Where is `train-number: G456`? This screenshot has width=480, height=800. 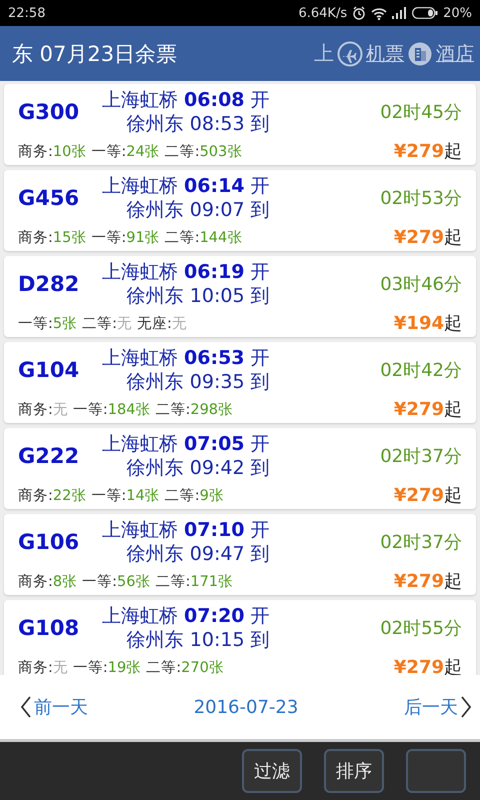 train-number: G456 is located at coordinates (49, 198).